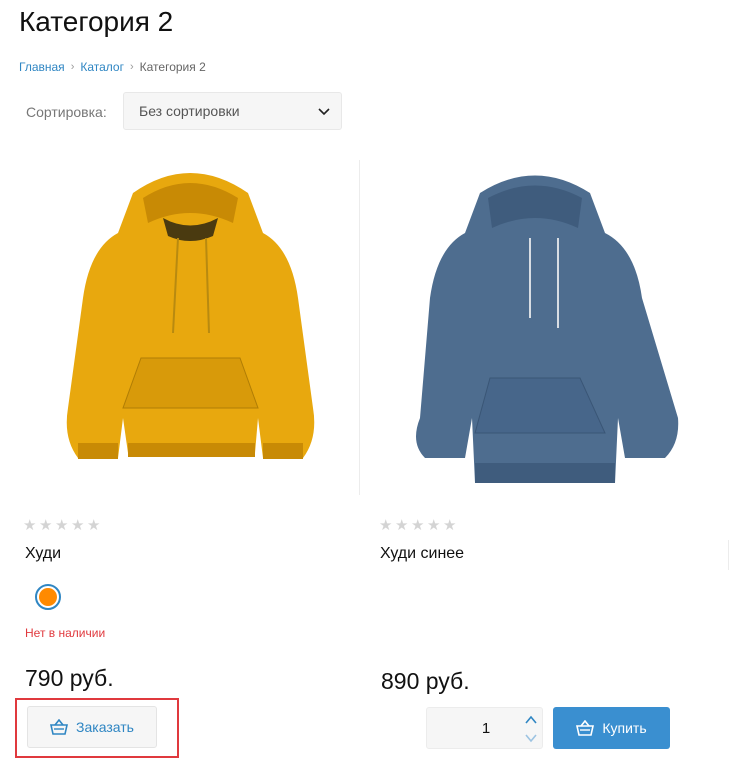  I want to click on product-price: 890 руб., so click(425, 681).